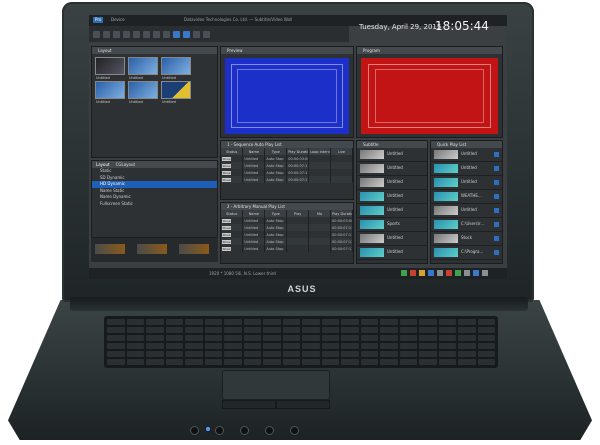 This screenshot has height=445, width=600. Describe the element at coordinates (466, 239) in the screenshot. I see `quick-playlist-item: Stock` at that location.